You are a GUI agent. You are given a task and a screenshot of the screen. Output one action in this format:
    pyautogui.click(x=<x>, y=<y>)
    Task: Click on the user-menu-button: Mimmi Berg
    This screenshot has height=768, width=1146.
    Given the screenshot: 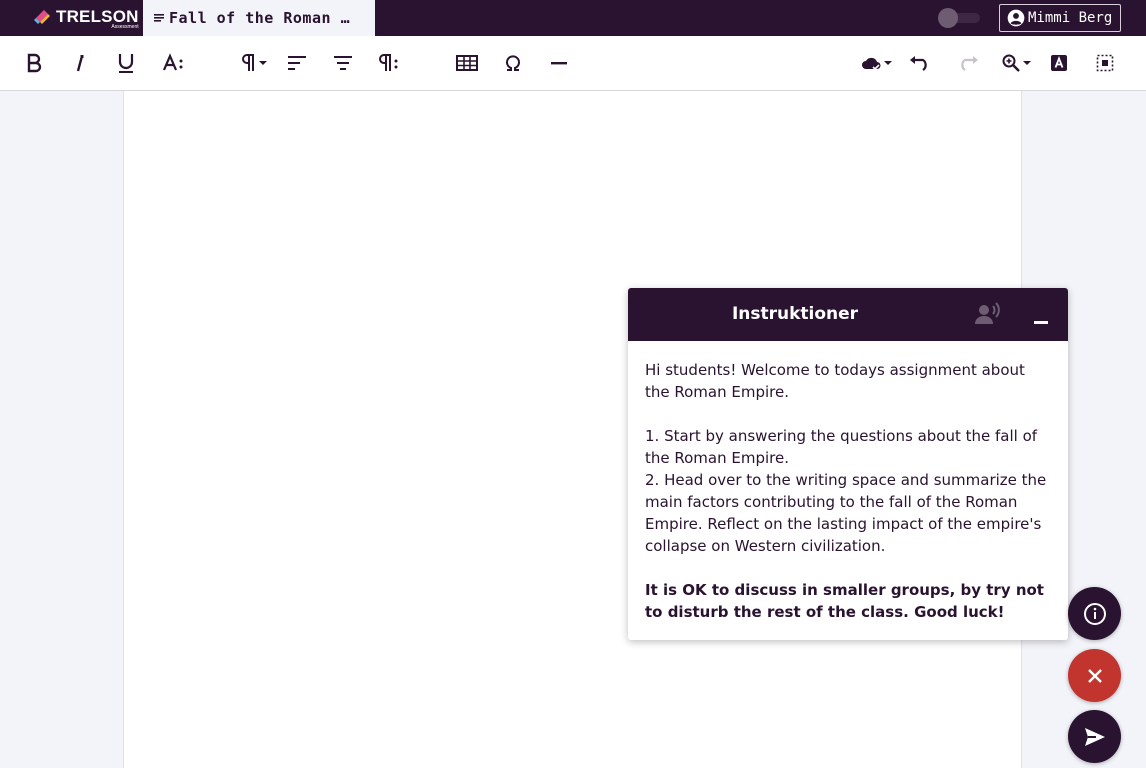 What is the action you would take?
    pyautogui.click(x=1060, y=18)
    